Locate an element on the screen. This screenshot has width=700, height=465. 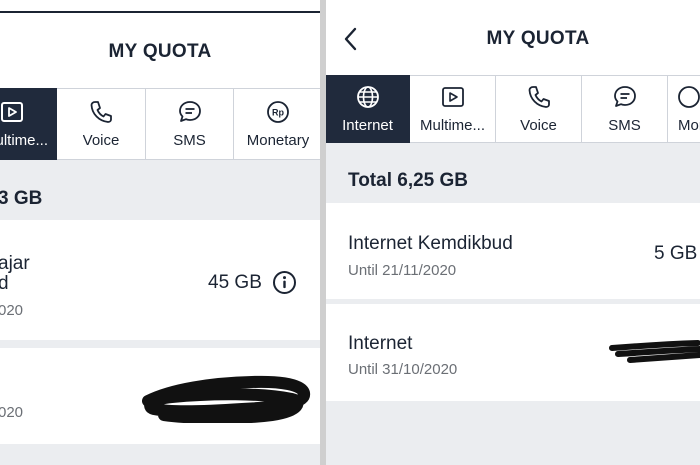
tab-label: Mon is located at coordinates (689, 125).